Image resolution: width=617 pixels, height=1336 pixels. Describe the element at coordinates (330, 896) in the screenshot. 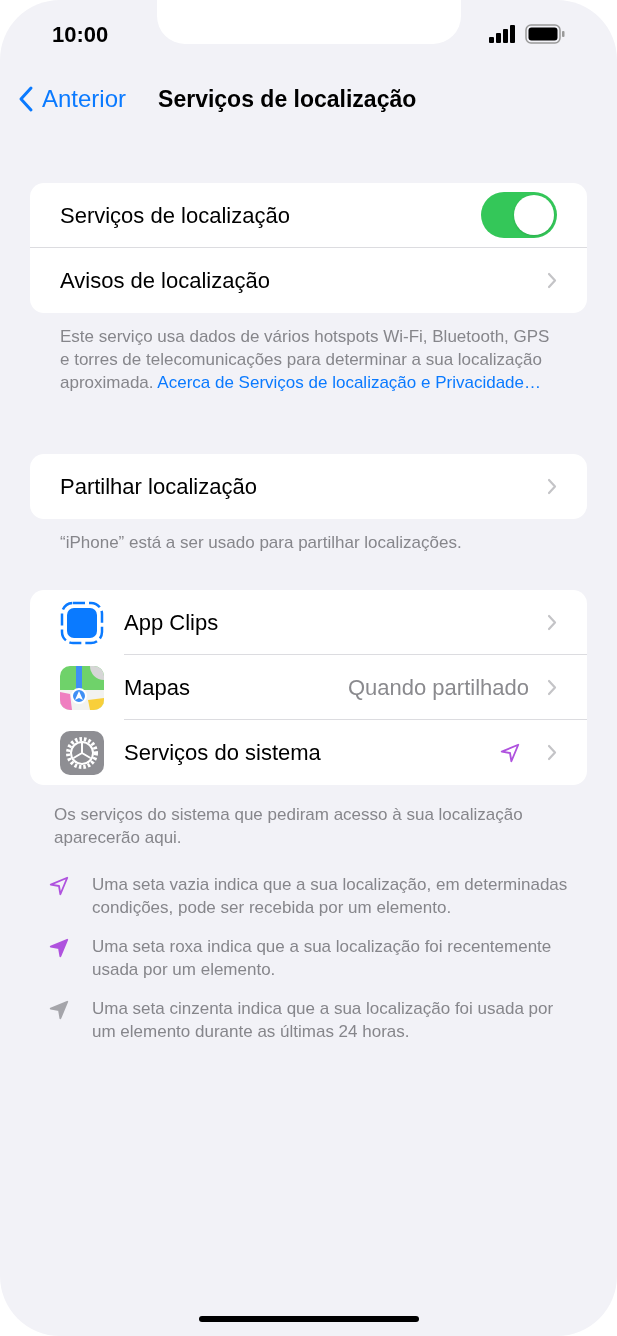

I see `legend-text: Uma seta vazia indica que a sua localização, em determinadas condições, pode ser recebida por um elemento.` at that location.